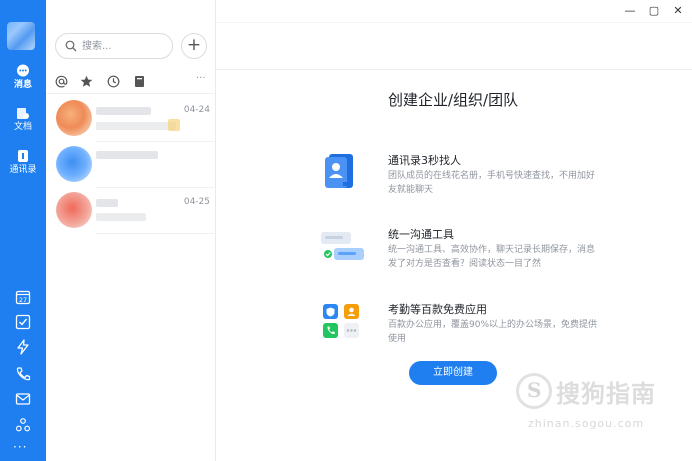 The width and height of the screenshot is (692, 461). What do you see at coordinates (23, 119) in the screenshot?
I see `nav-item-docs: 文档` at bounding box center [23, 119].